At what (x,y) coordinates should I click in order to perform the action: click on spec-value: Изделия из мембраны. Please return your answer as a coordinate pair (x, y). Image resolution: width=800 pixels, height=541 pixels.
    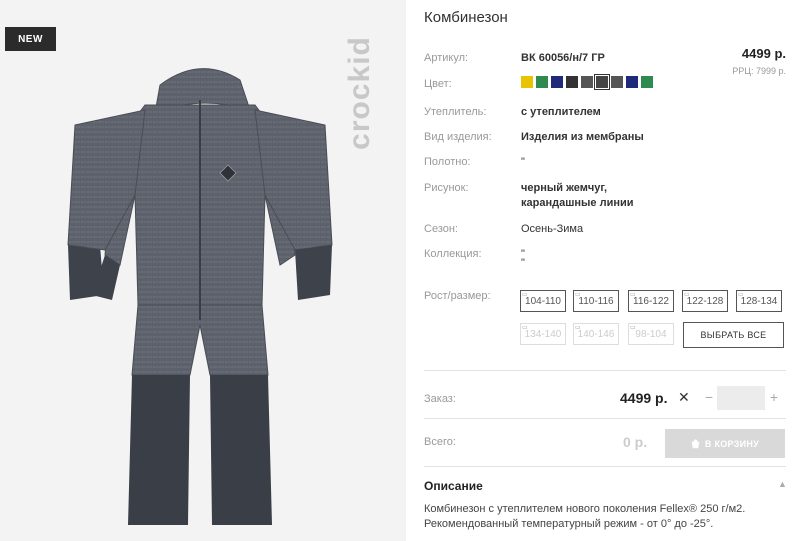
    Looking at the image, I should click on (582, 137).